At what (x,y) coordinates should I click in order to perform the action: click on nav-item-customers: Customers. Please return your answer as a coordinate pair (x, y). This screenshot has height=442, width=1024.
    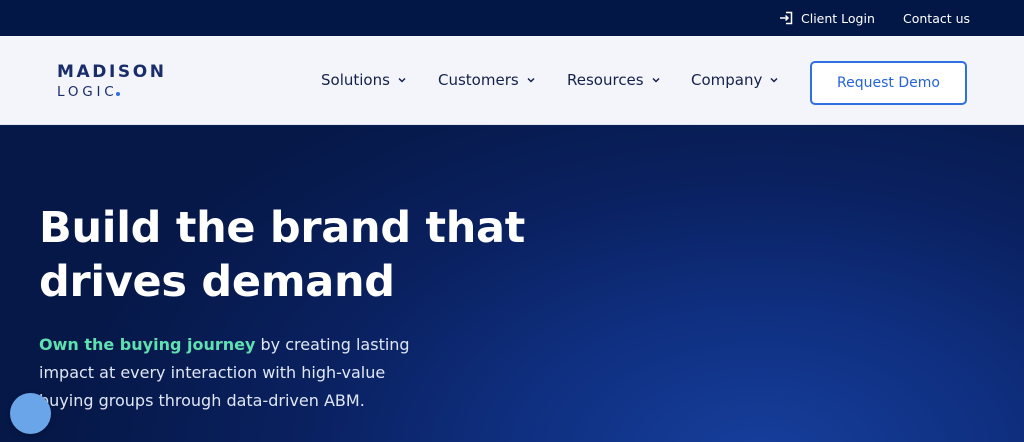
    Looking at the image, I should click on (487, 80).